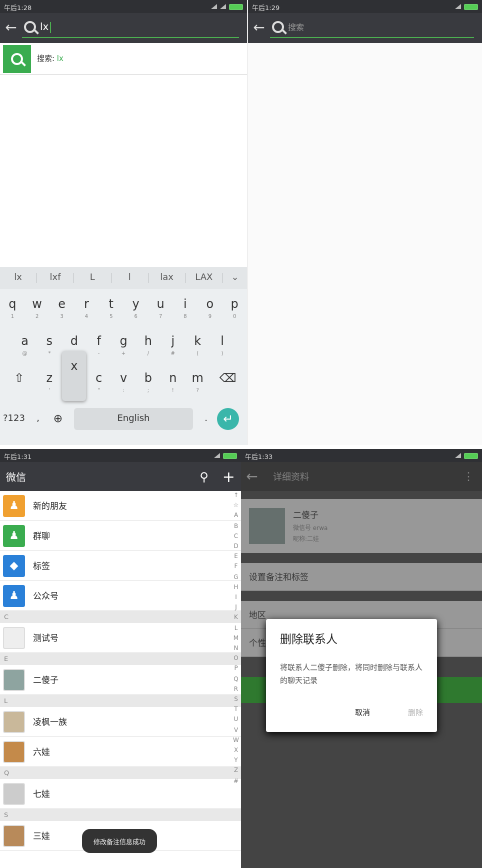  Describe the element at coordinates (236, 771) in the screenshot. I see `index-letter: Z` at that location.